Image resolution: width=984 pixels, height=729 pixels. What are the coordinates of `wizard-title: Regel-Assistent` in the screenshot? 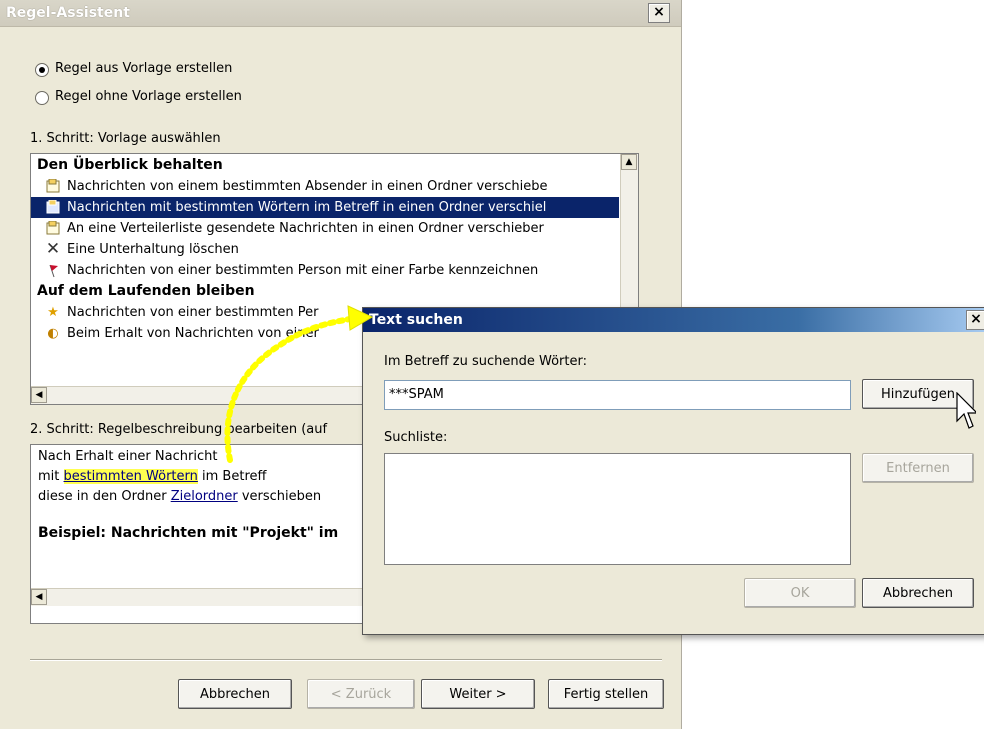 It's located at (68, 13).